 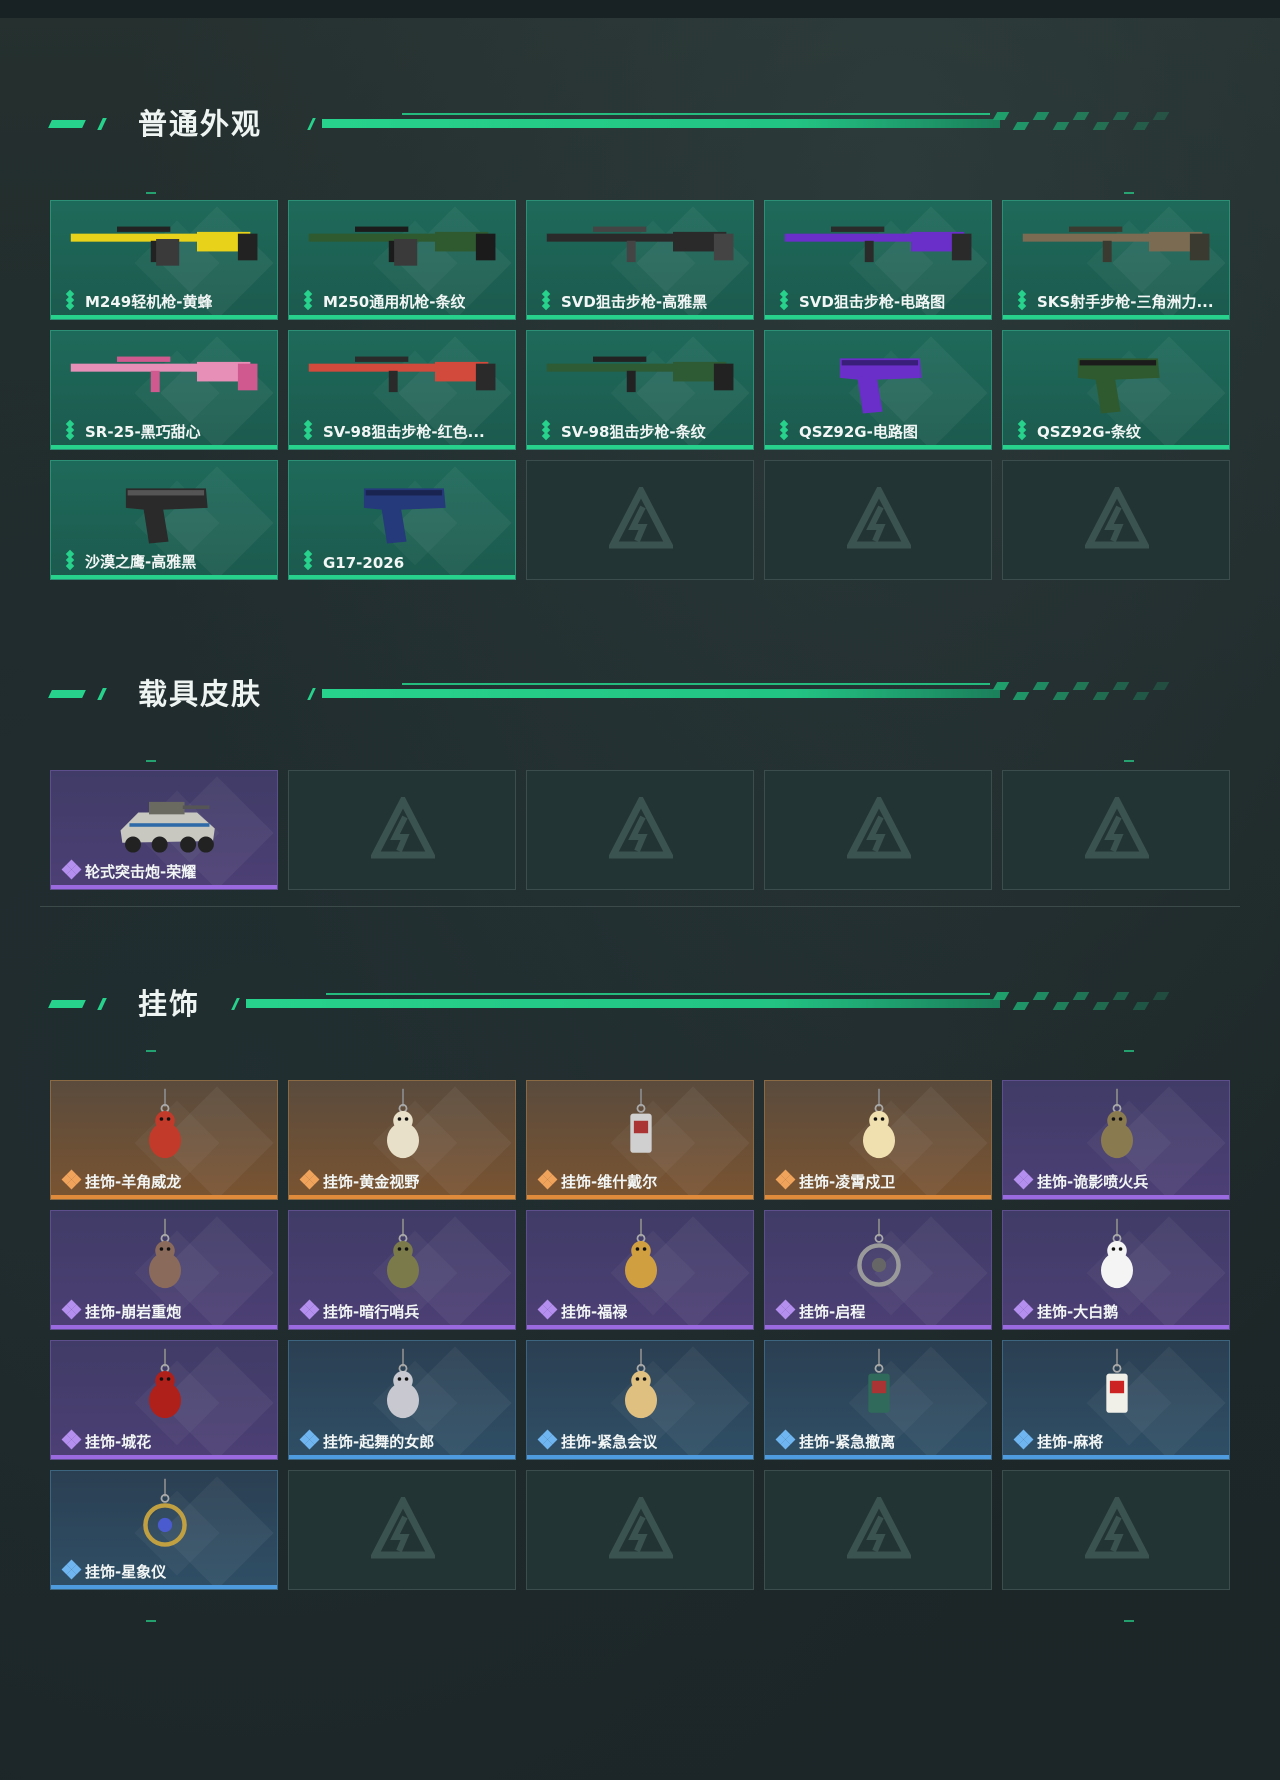 I want to click on pistol-green-icon, so click(x=1118, y=386).